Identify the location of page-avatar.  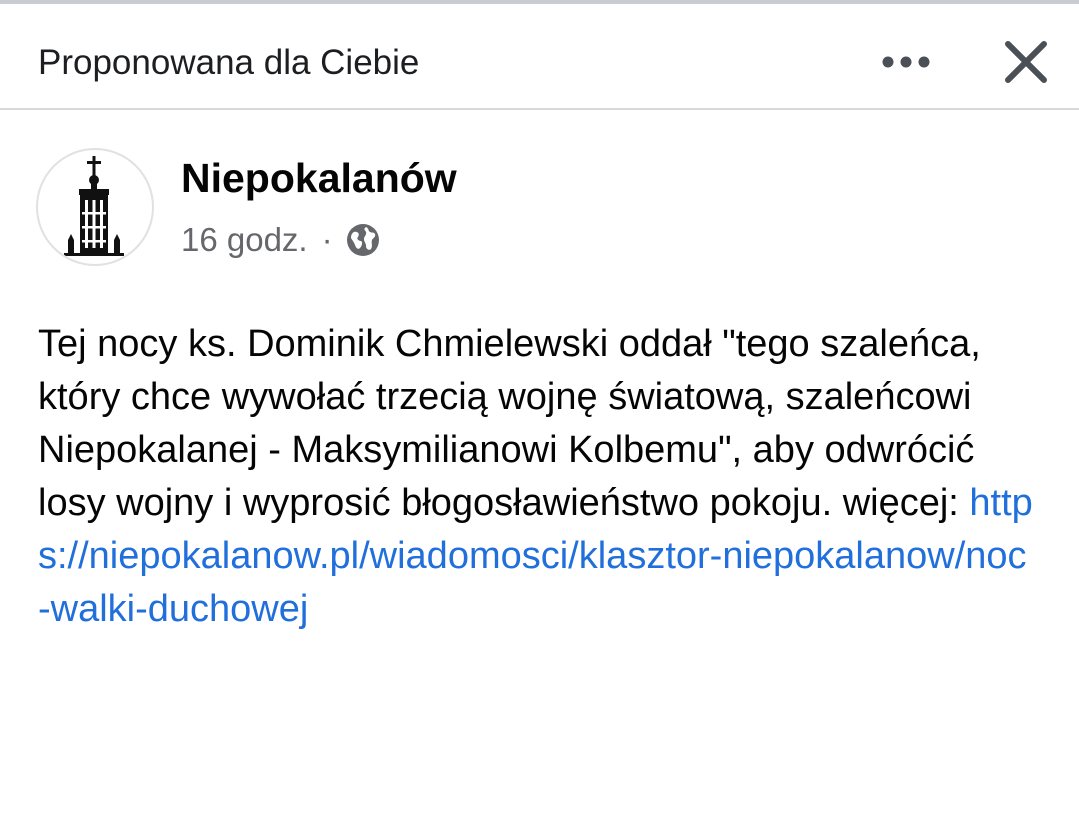
(95, 207).